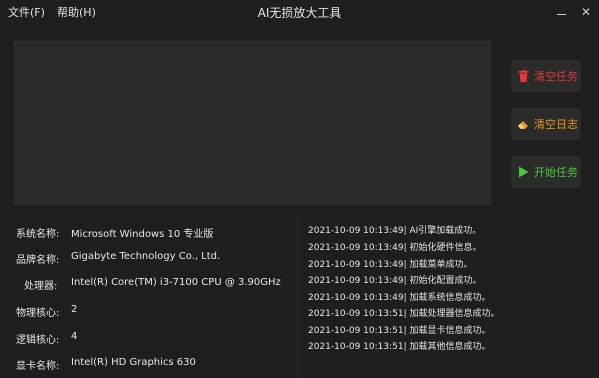 The image size is (599, 378). I want to click on close-button: ✕, so click(586, 12).